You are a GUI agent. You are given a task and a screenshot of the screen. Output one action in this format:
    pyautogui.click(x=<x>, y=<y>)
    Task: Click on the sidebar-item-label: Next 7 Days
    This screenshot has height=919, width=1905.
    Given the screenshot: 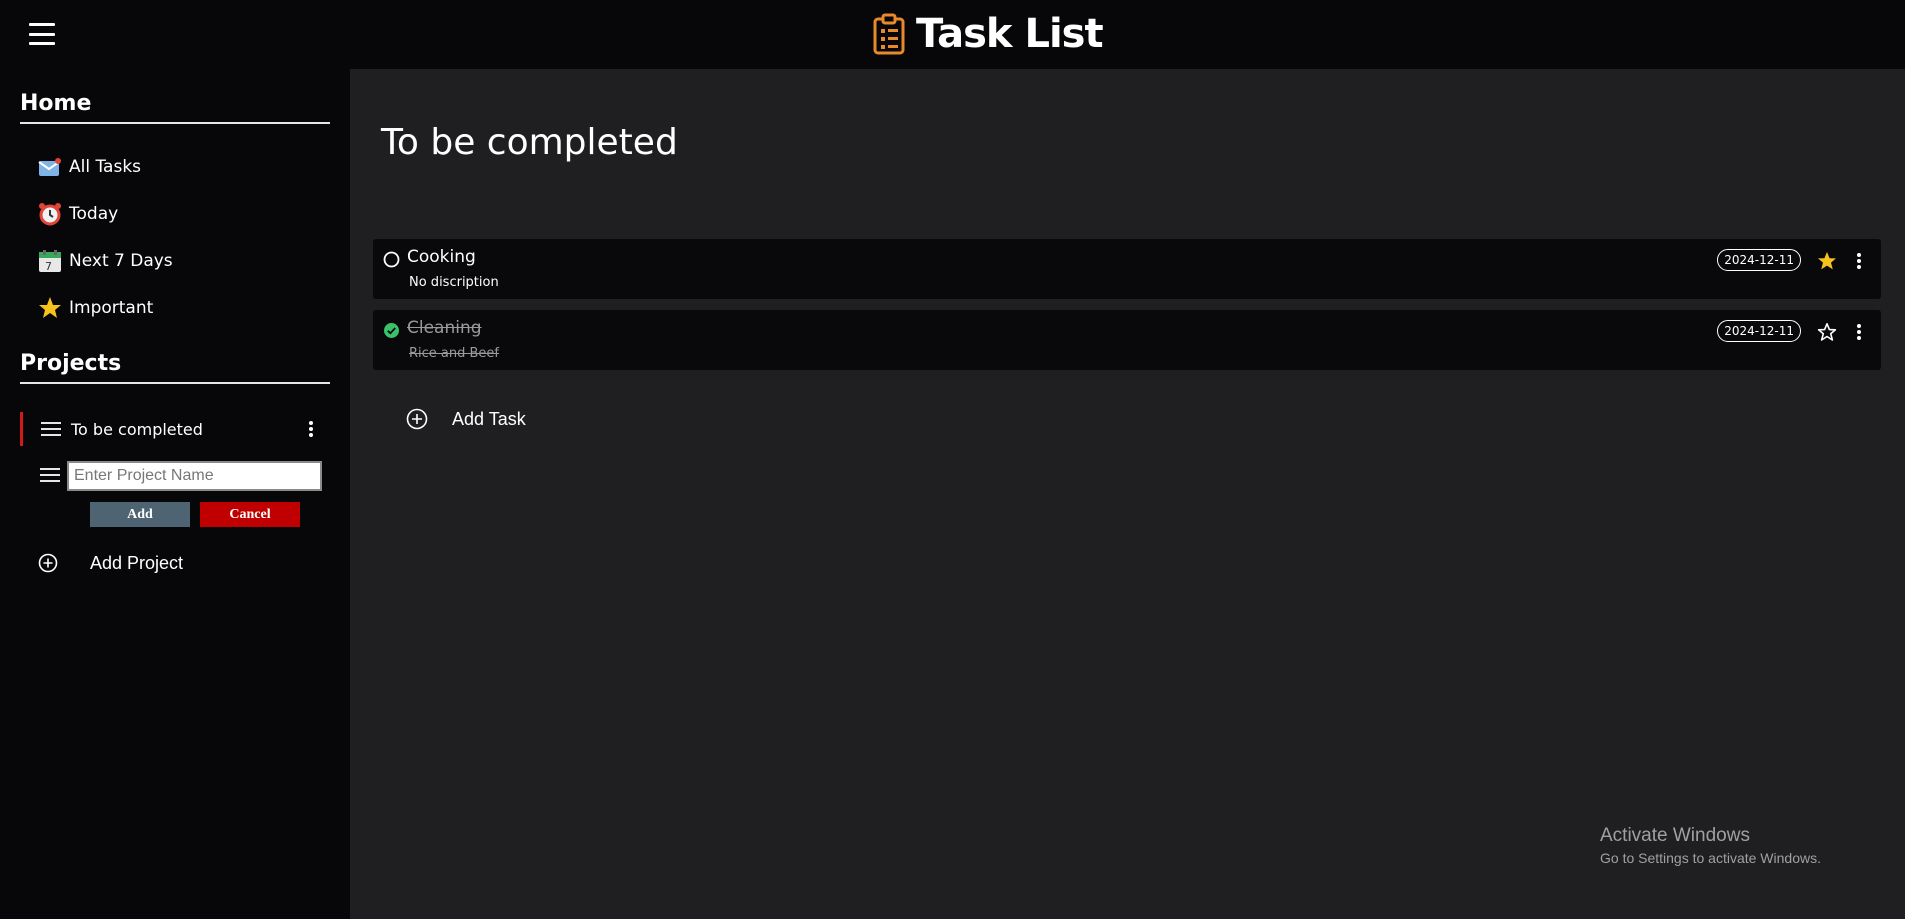 What is the action you would take?
    pyautogui.click(x=121, y=261)
    